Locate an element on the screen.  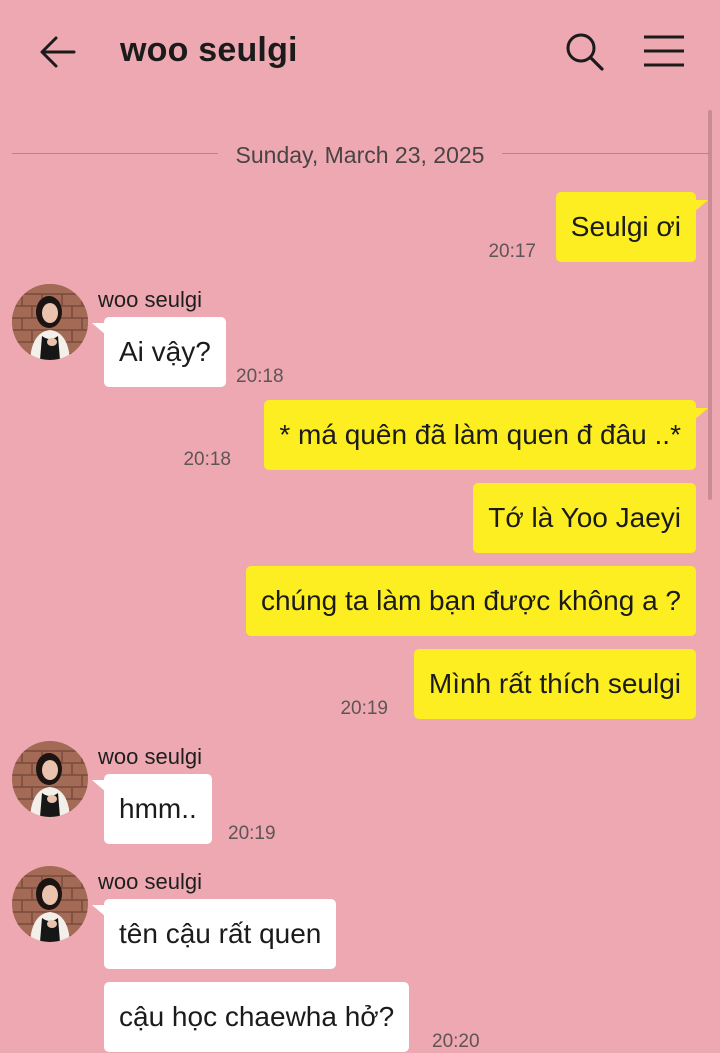
message-text: cậu học chaewha hở? is located at coordinates (257, 1016).